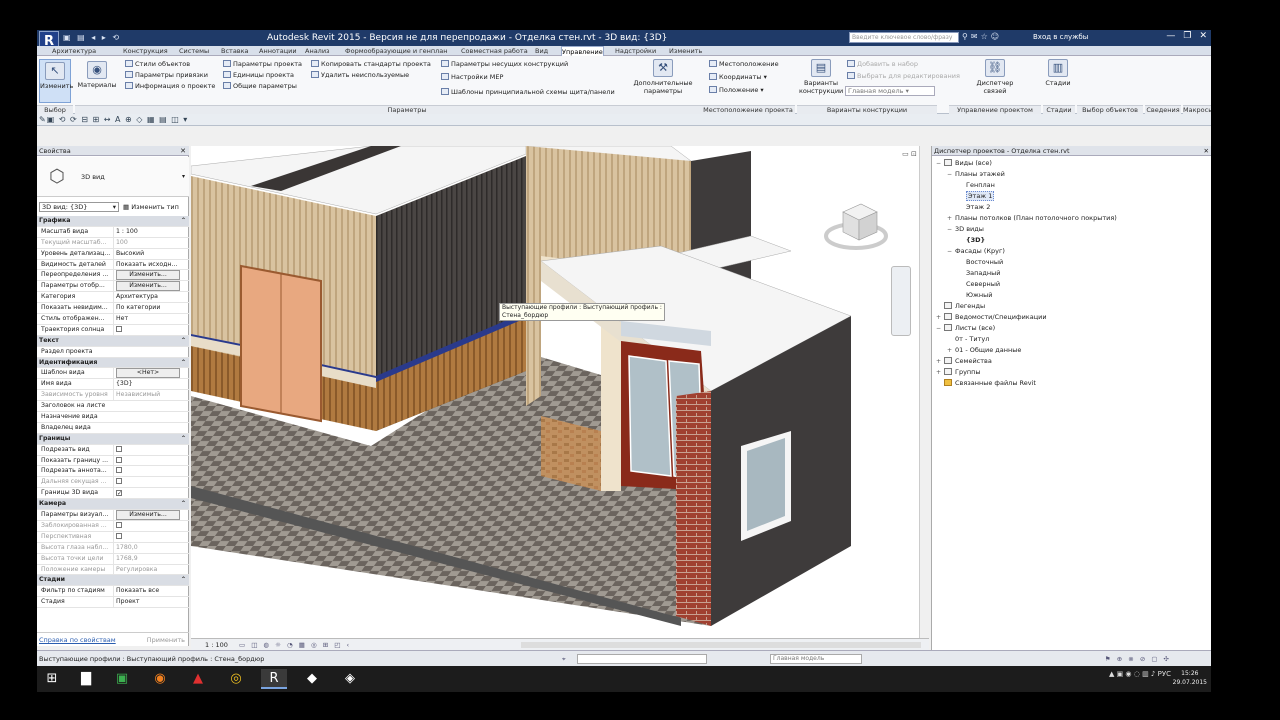 This screenshot has width=1280, height=720. I want to click on property-value: 1 : 100, so click(149, 231).